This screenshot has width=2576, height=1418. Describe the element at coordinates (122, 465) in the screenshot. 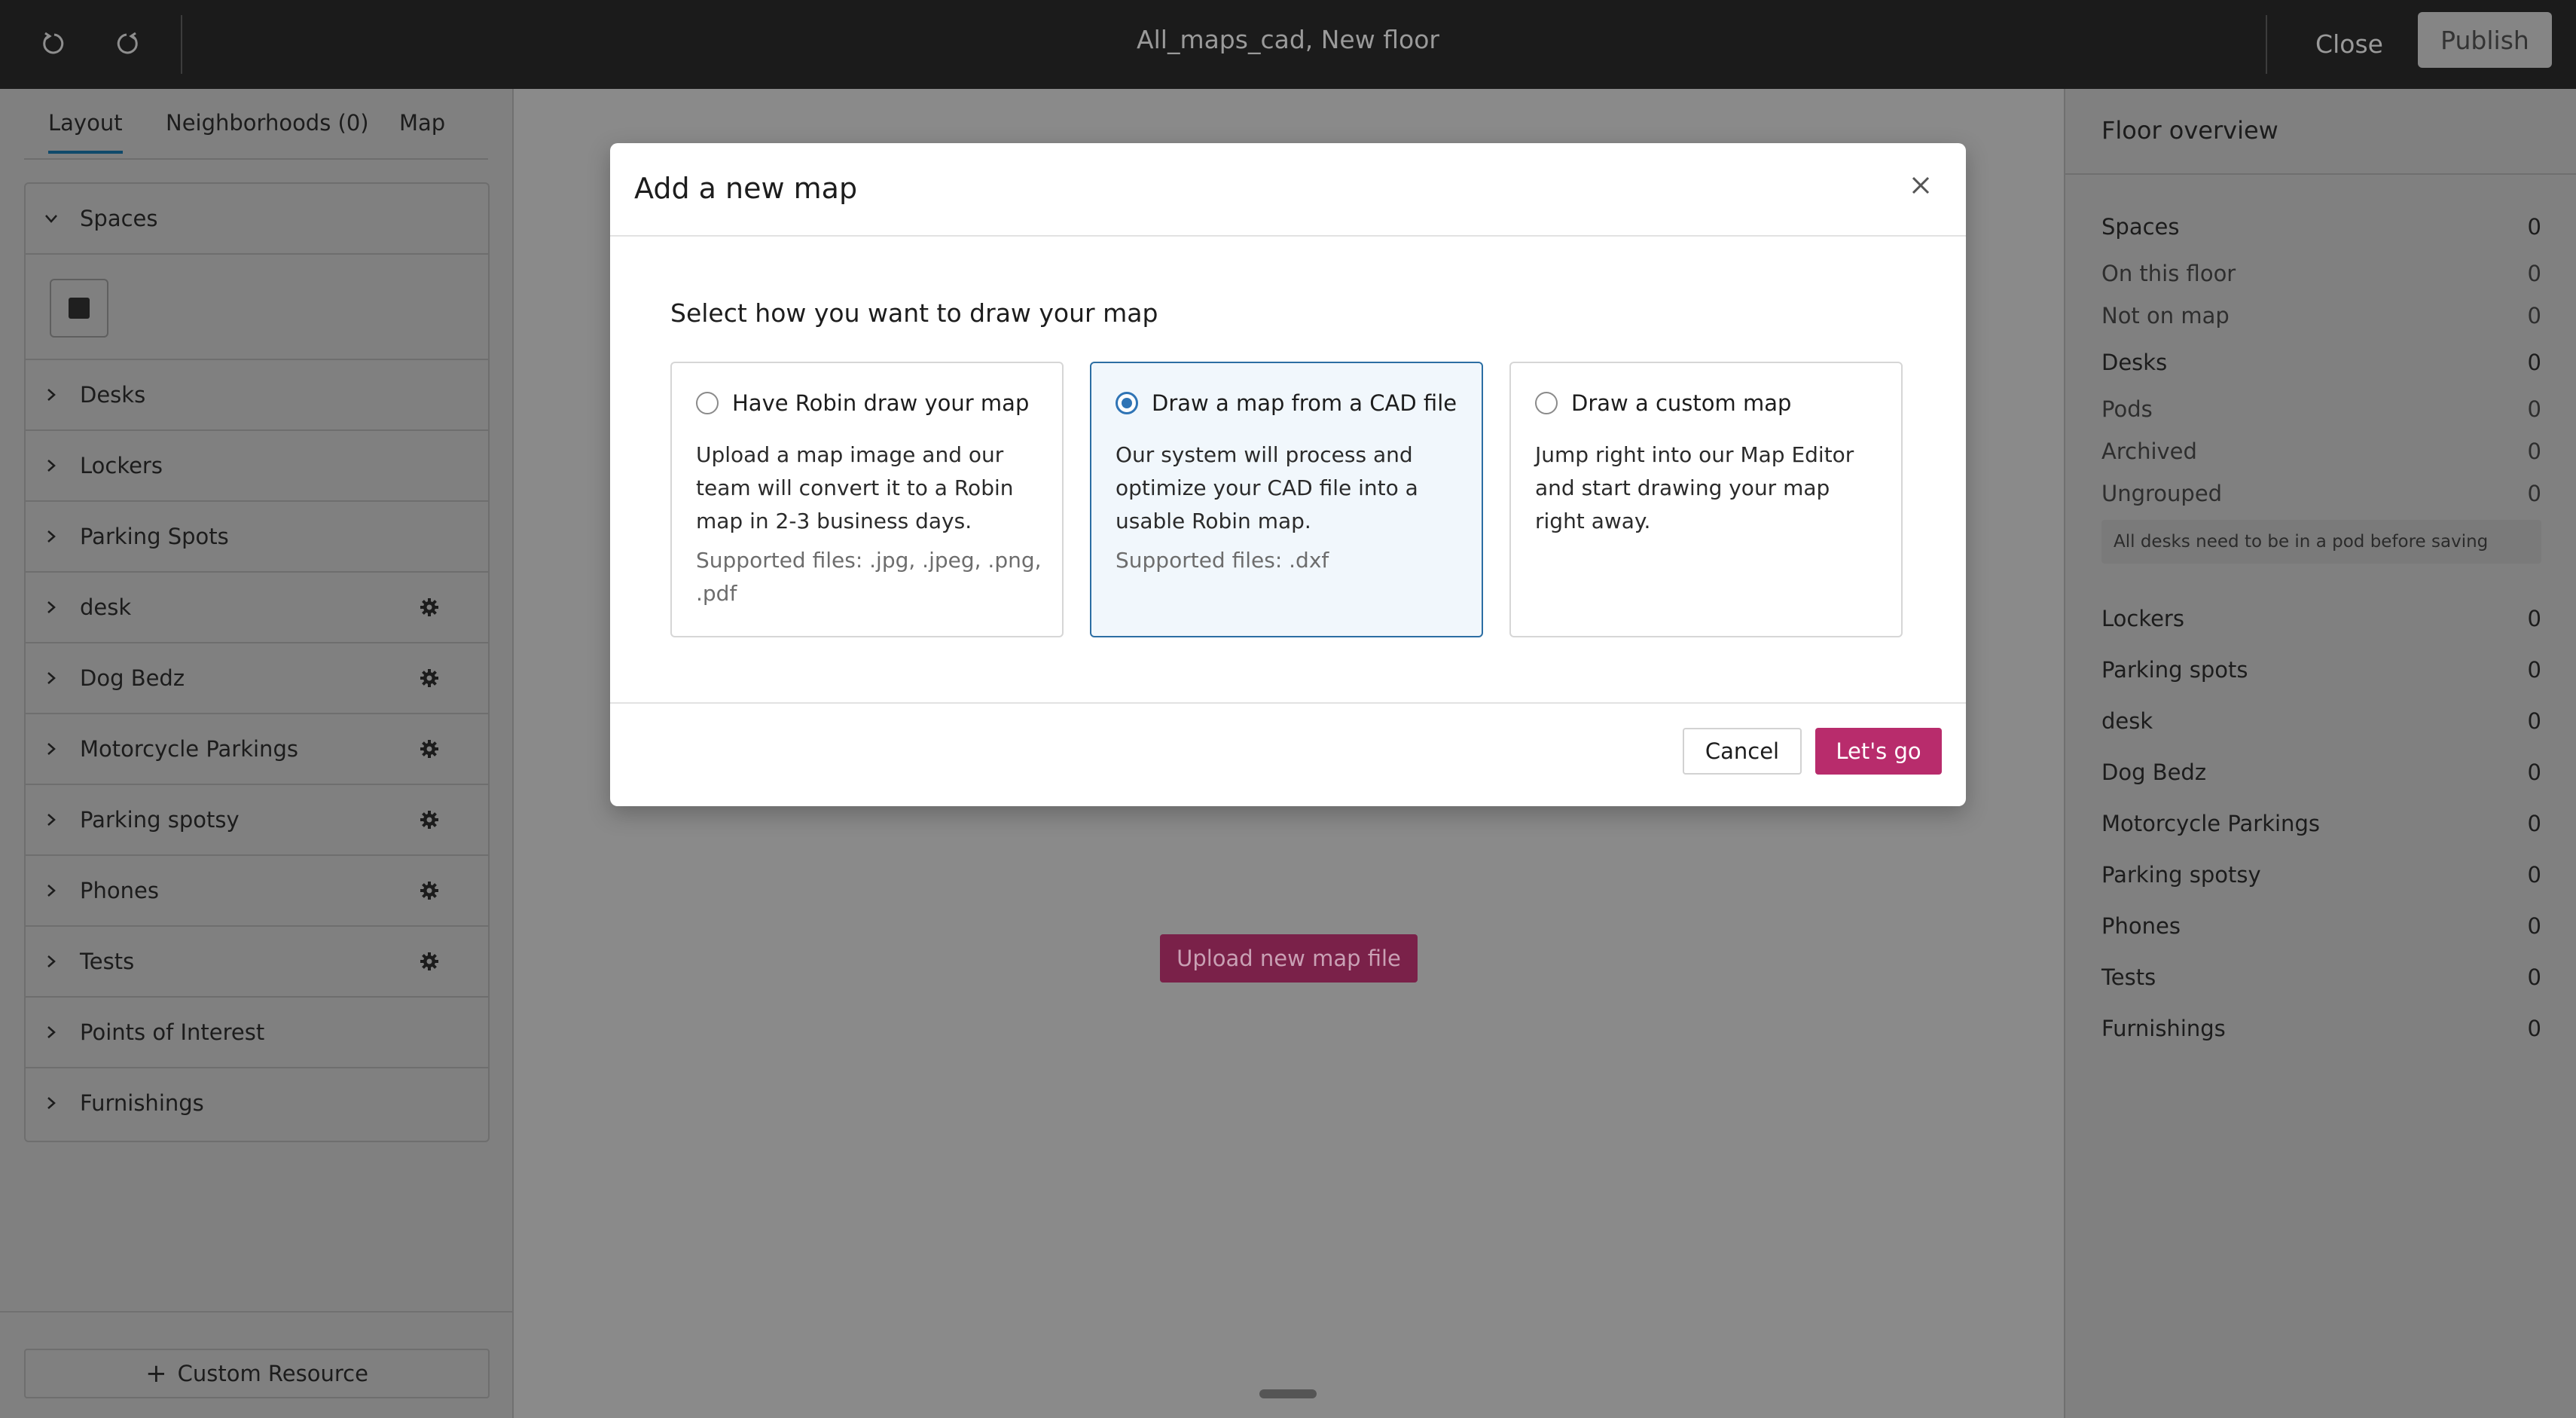

I see `sidebar-item-label: Lockers` at that location.